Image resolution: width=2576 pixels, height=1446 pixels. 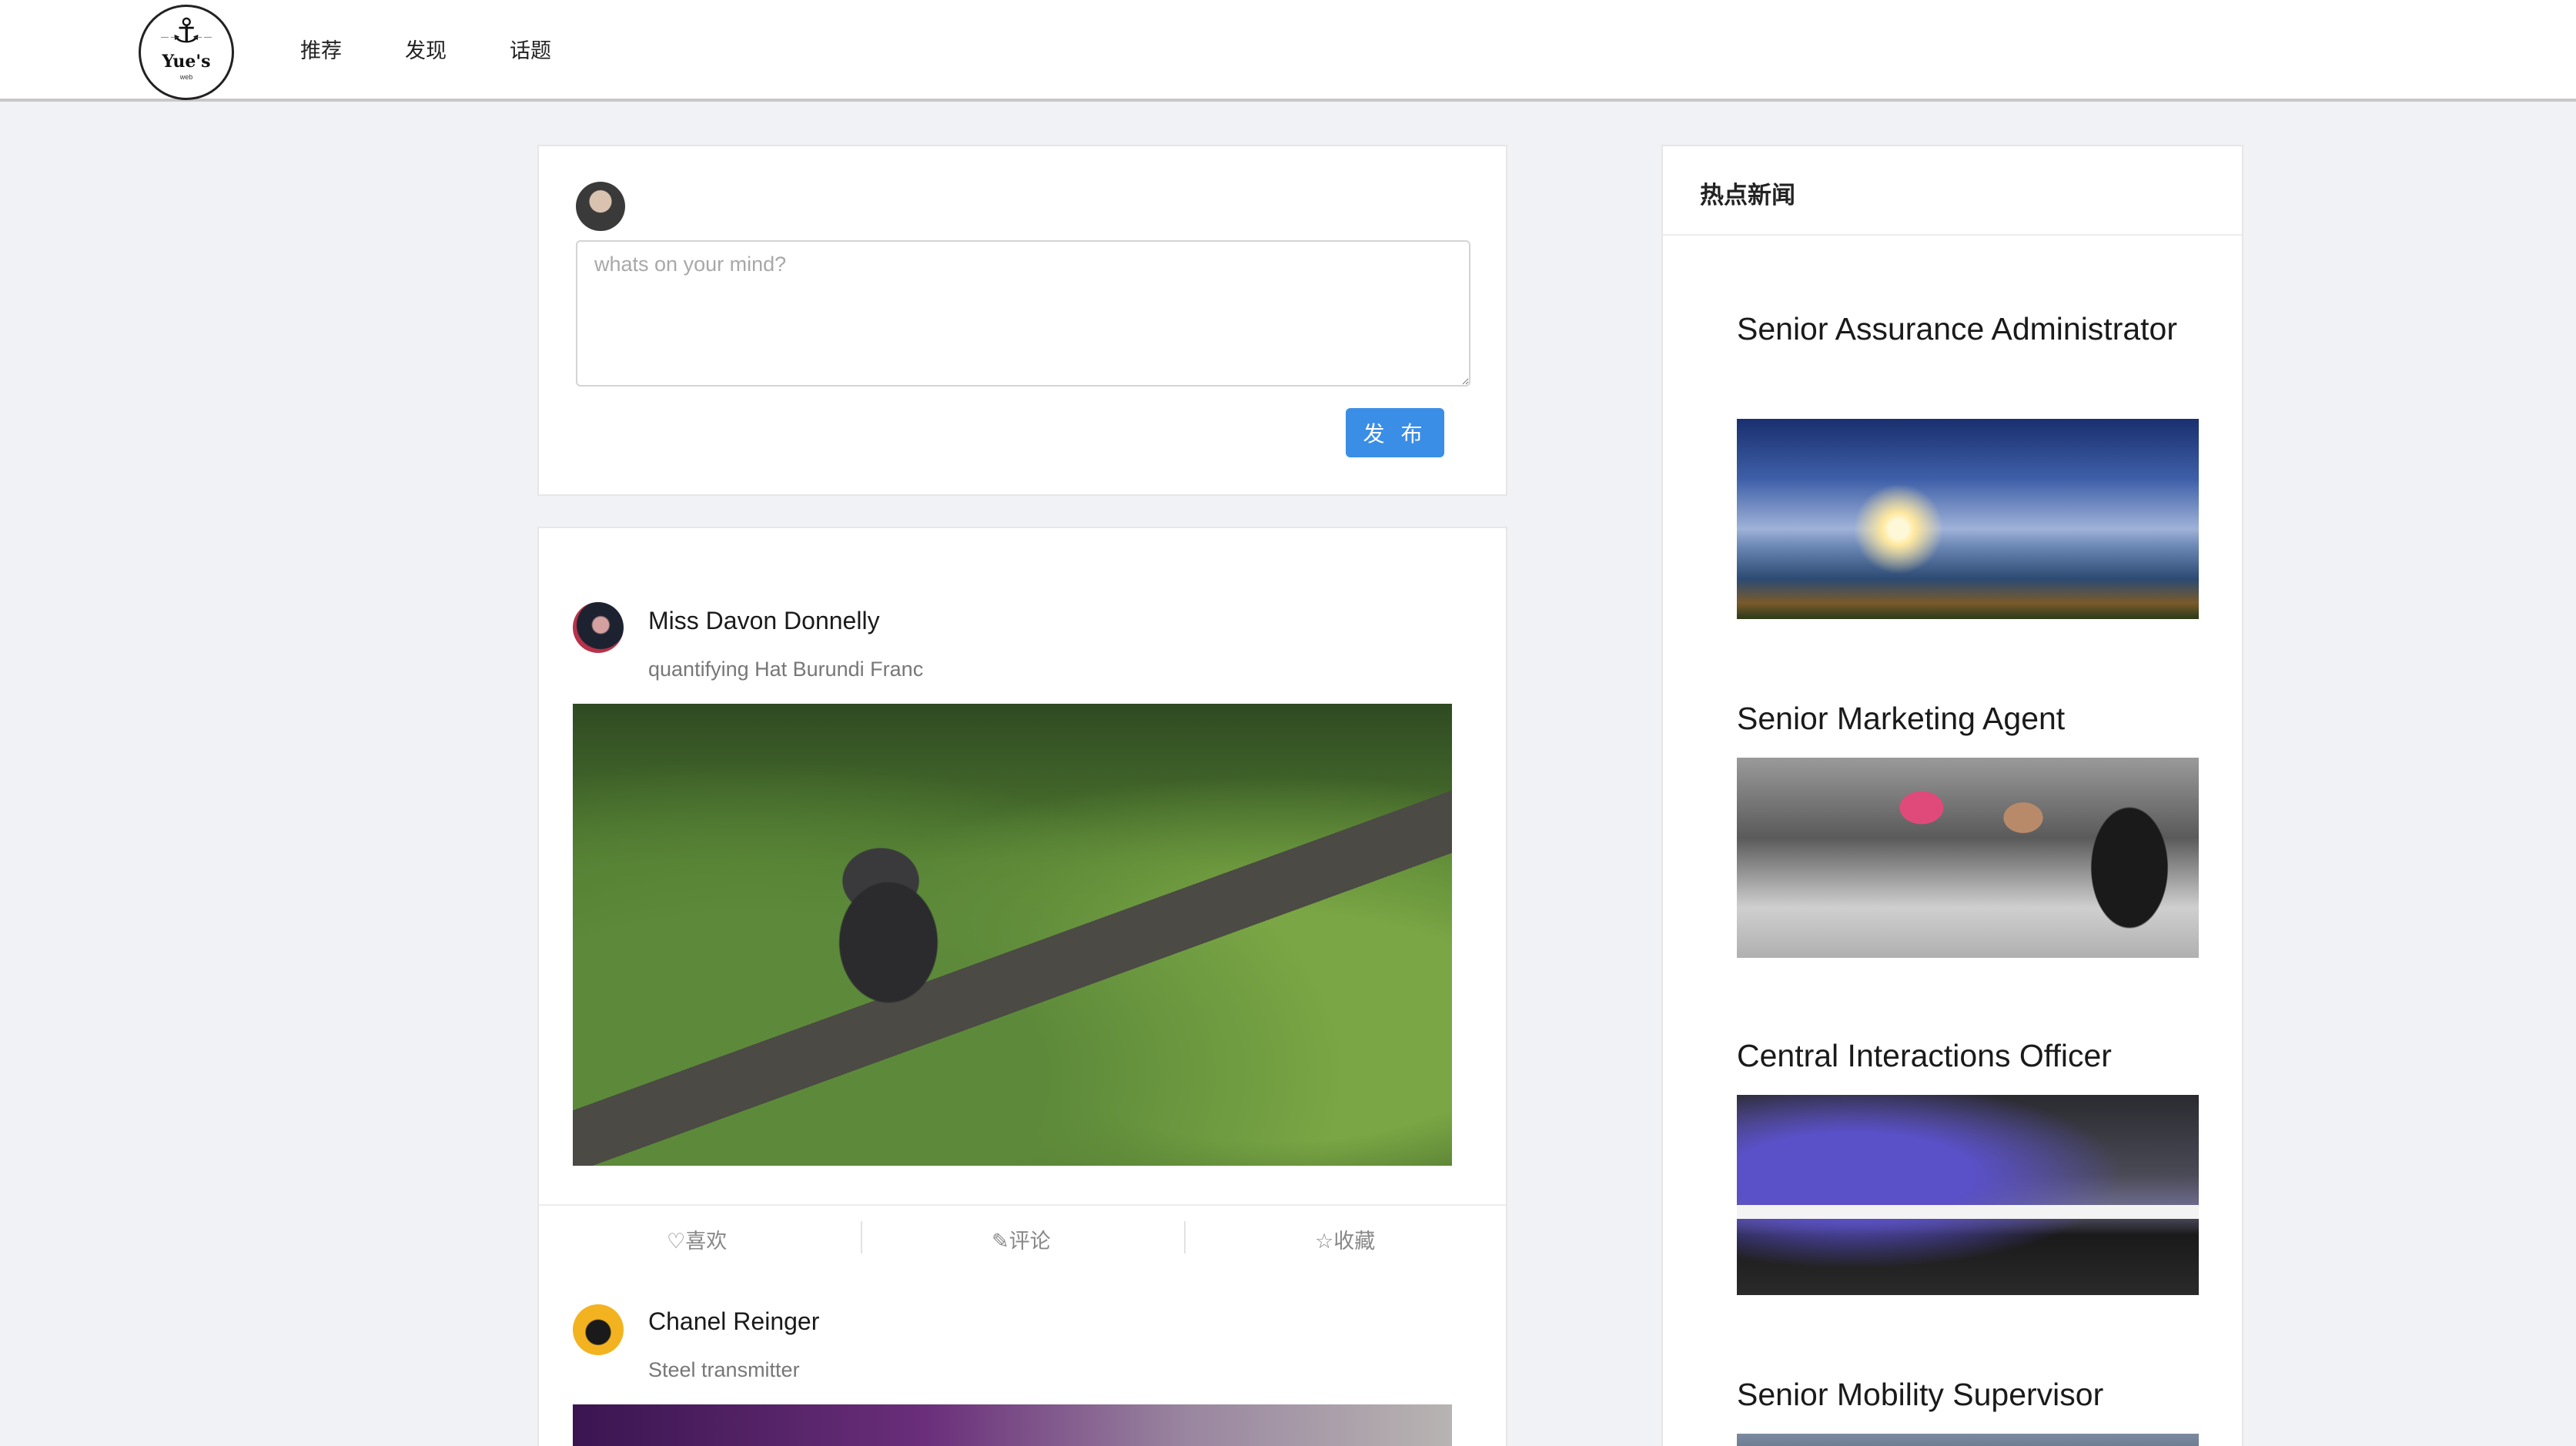 What do you see at coordinates (1953, 235) in the screenshot?
I see `panel-divider` at bounding box center [1953, 235].